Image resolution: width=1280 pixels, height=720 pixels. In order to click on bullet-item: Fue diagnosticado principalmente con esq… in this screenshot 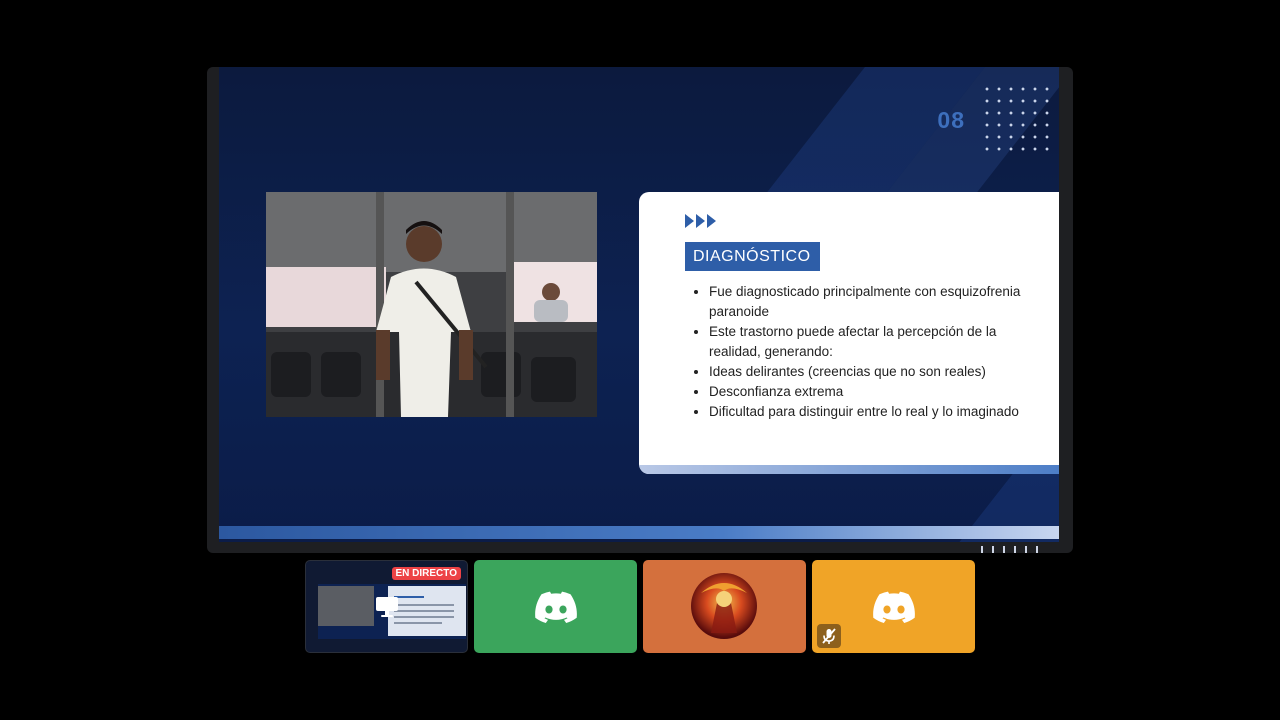, I will do `click(874, 302)`.